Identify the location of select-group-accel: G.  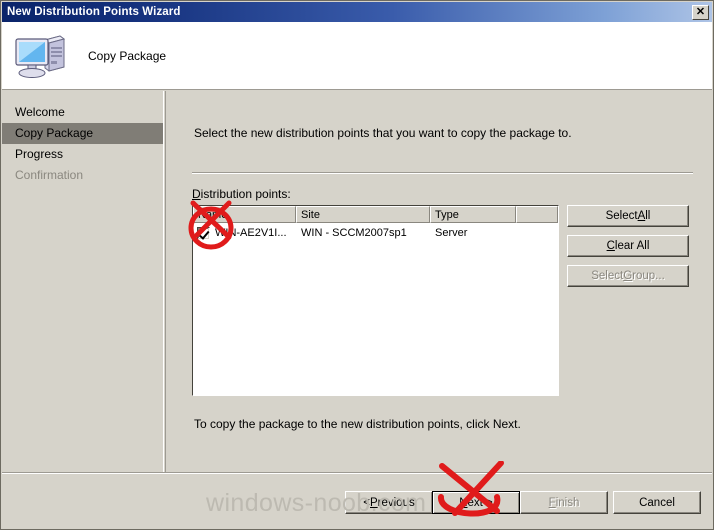
(628, 276).